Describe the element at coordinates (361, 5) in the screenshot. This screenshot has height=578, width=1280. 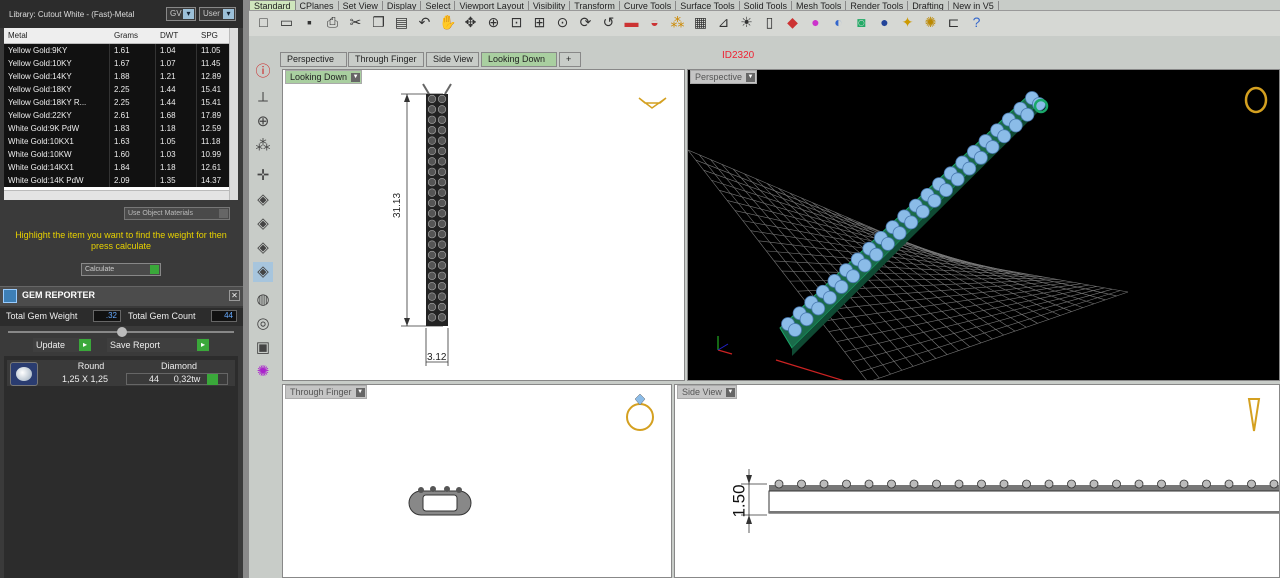
I see `tab-set-view: Set View` at that location.